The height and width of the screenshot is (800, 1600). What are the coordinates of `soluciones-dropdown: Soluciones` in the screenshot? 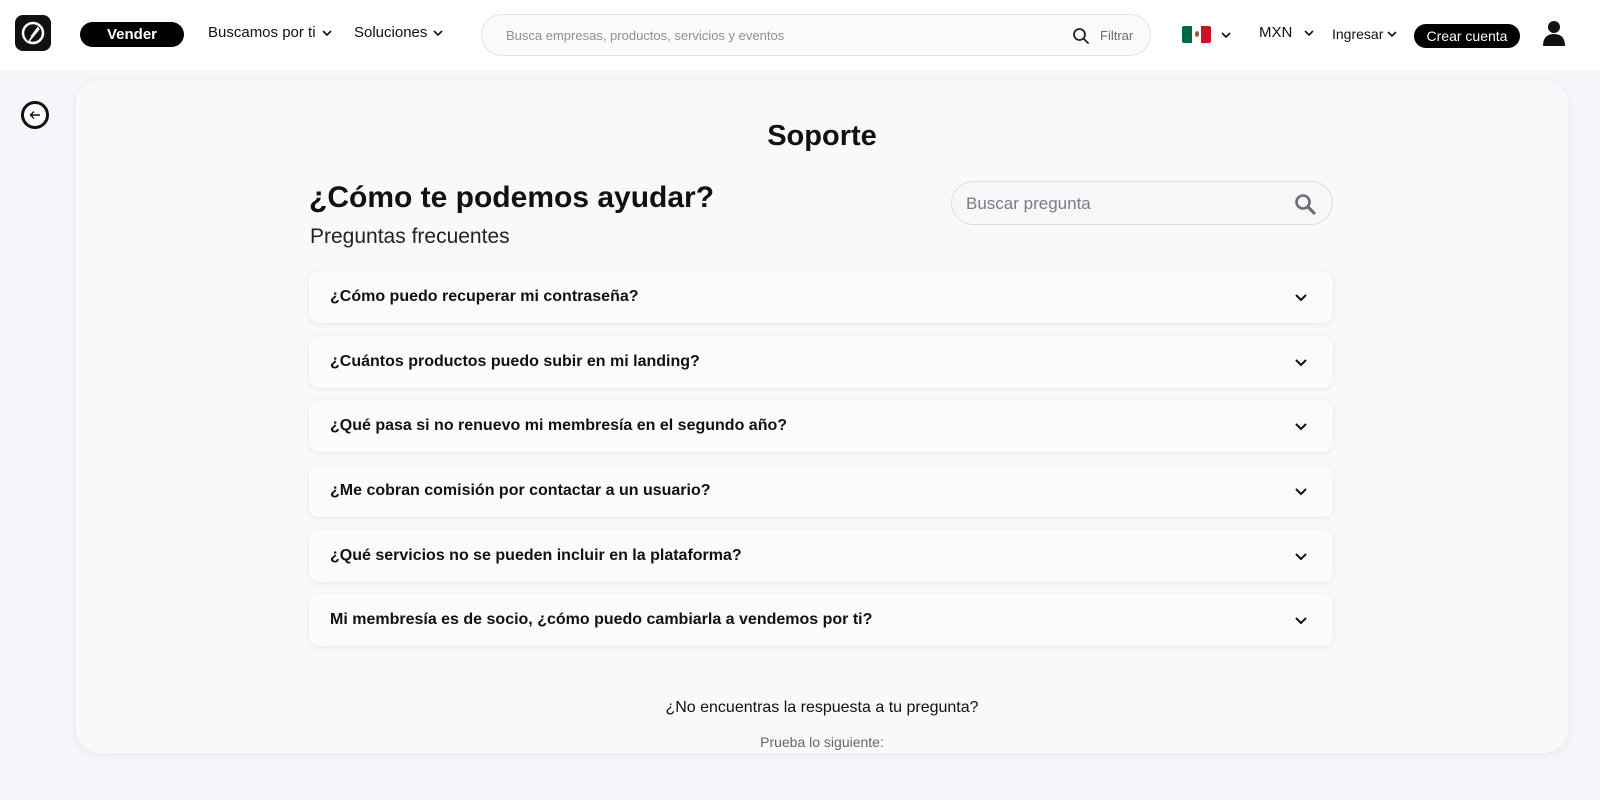 It's located at (399, 32).